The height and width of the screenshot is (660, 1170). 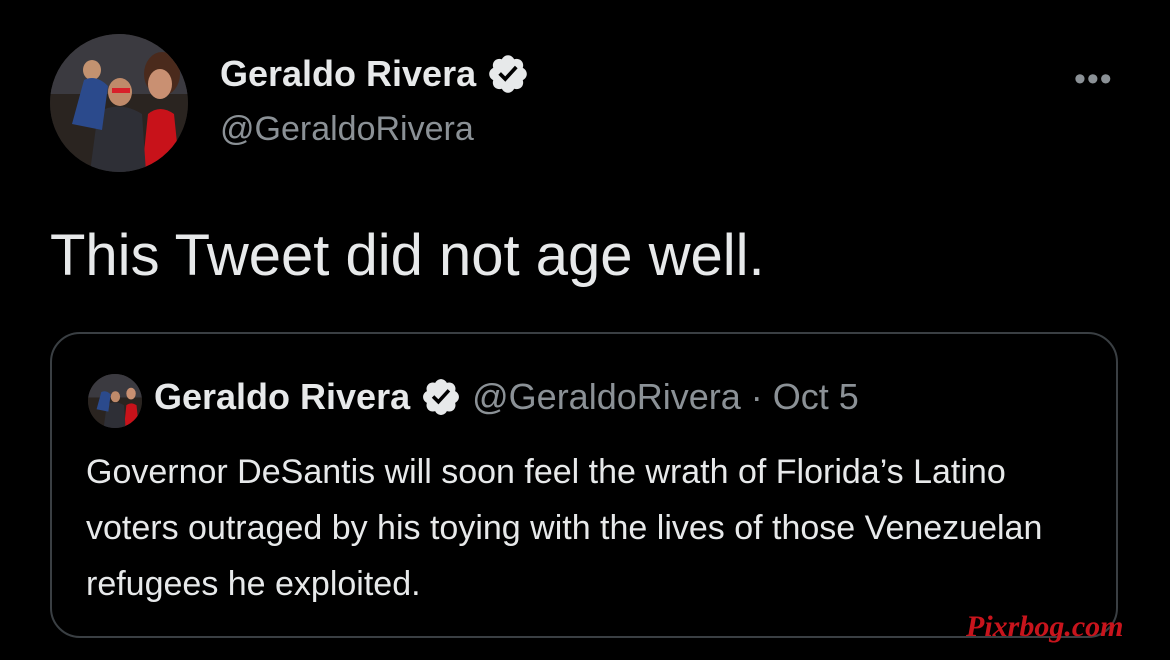 What do you see at coordinates (348, 74) in the screenshot?
I see `author-name: Geraldo Rivera` at bounding box center [348, 74].